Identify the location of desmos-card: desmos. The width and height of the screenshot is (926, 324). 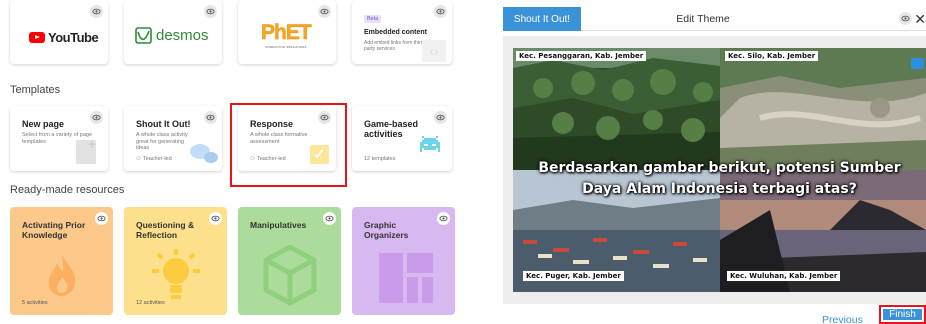
(173, 32).